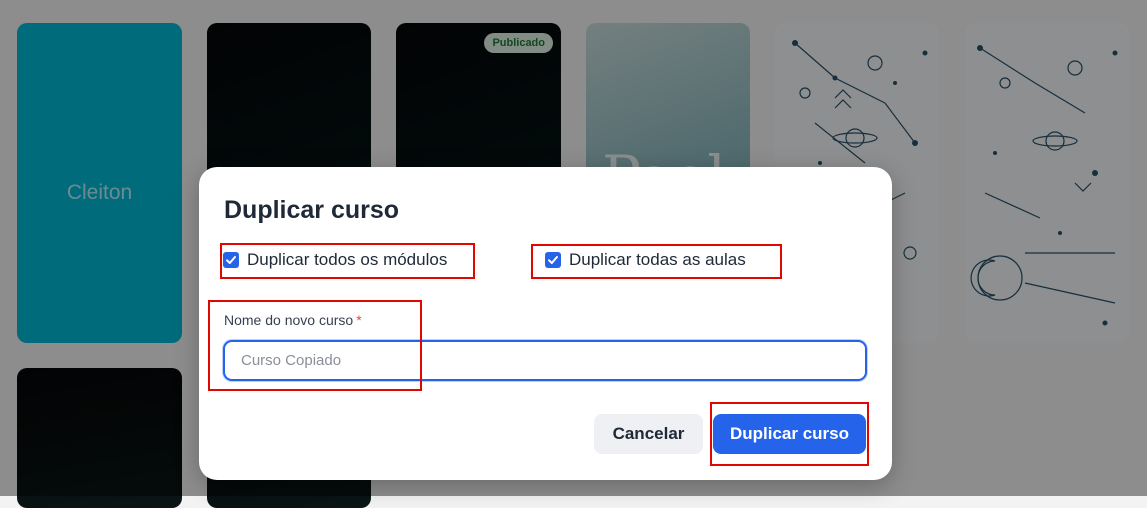  Describe the element at coordinates (648, 434) in the screenshot. I see `cancel-button: Cancelar` at that location.